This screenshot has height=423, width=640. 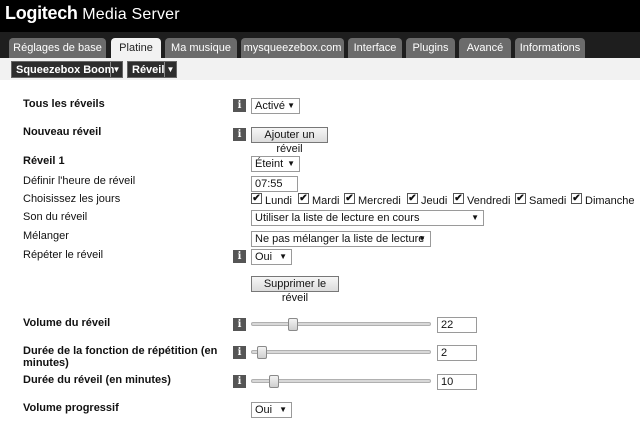 What do you see at coordinates (274, 184) in the screenshot?
I see `alarm-time-input: 07:55` at bounding box center [274, 184].